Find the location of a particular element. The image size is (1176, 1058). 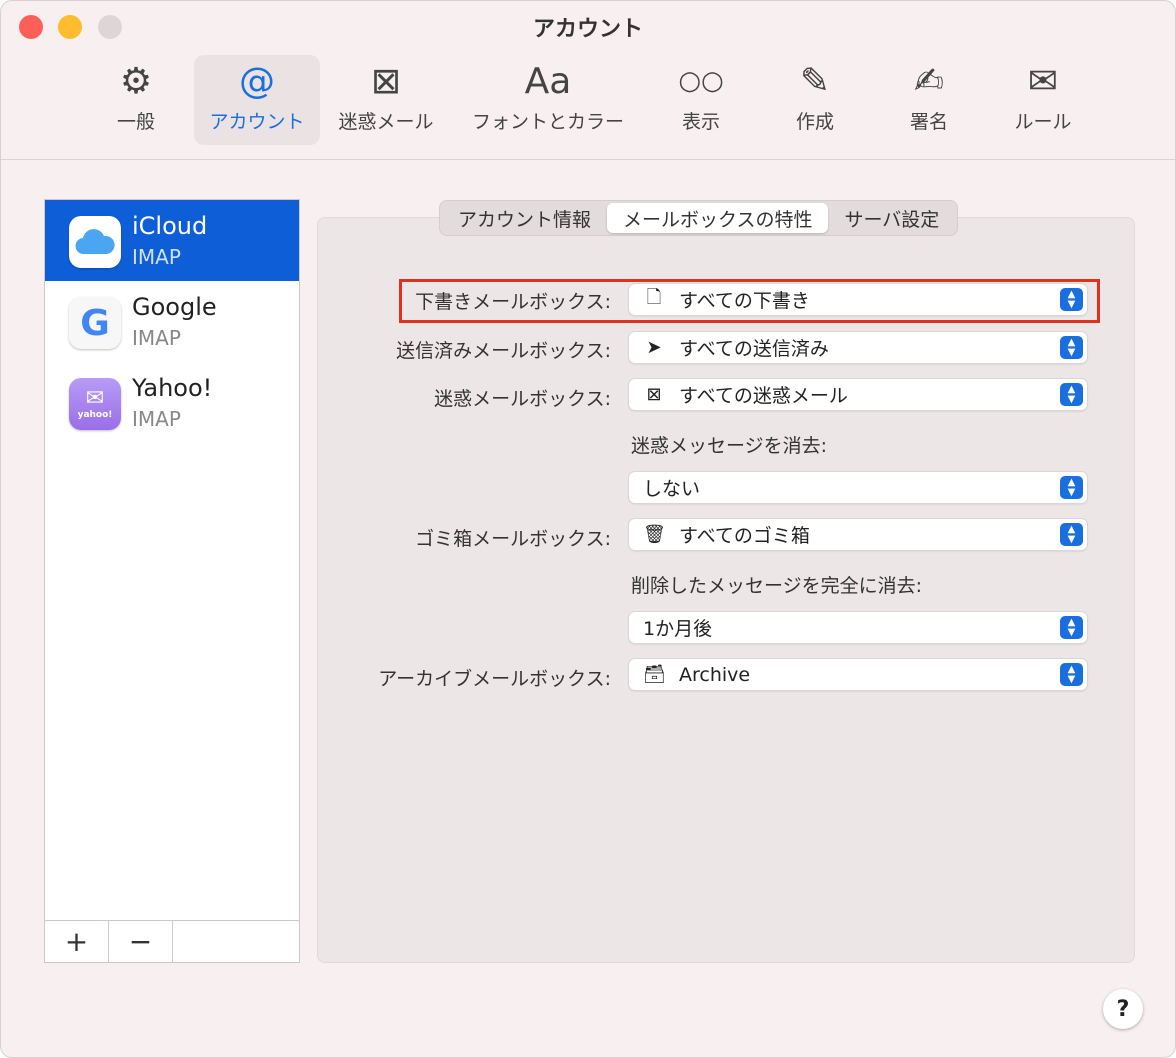

icloud-icon is located at coordinates (95, 242).